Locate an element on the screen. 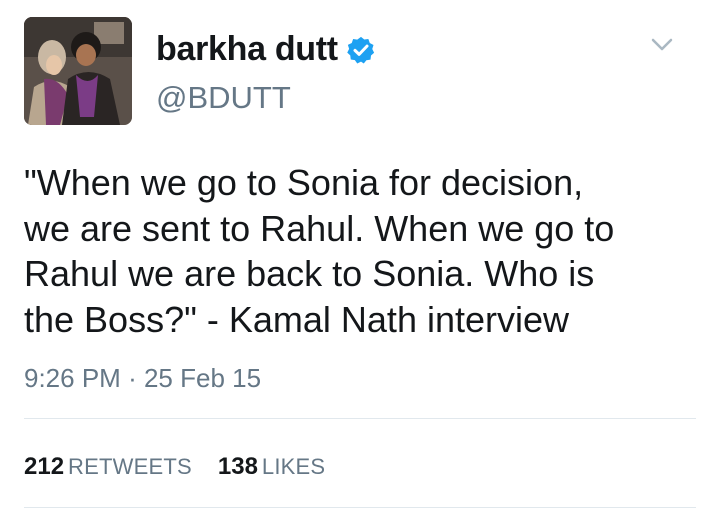 The height and width of the screenshot is (510, 720). avatar is located at coordinates (78, 71).